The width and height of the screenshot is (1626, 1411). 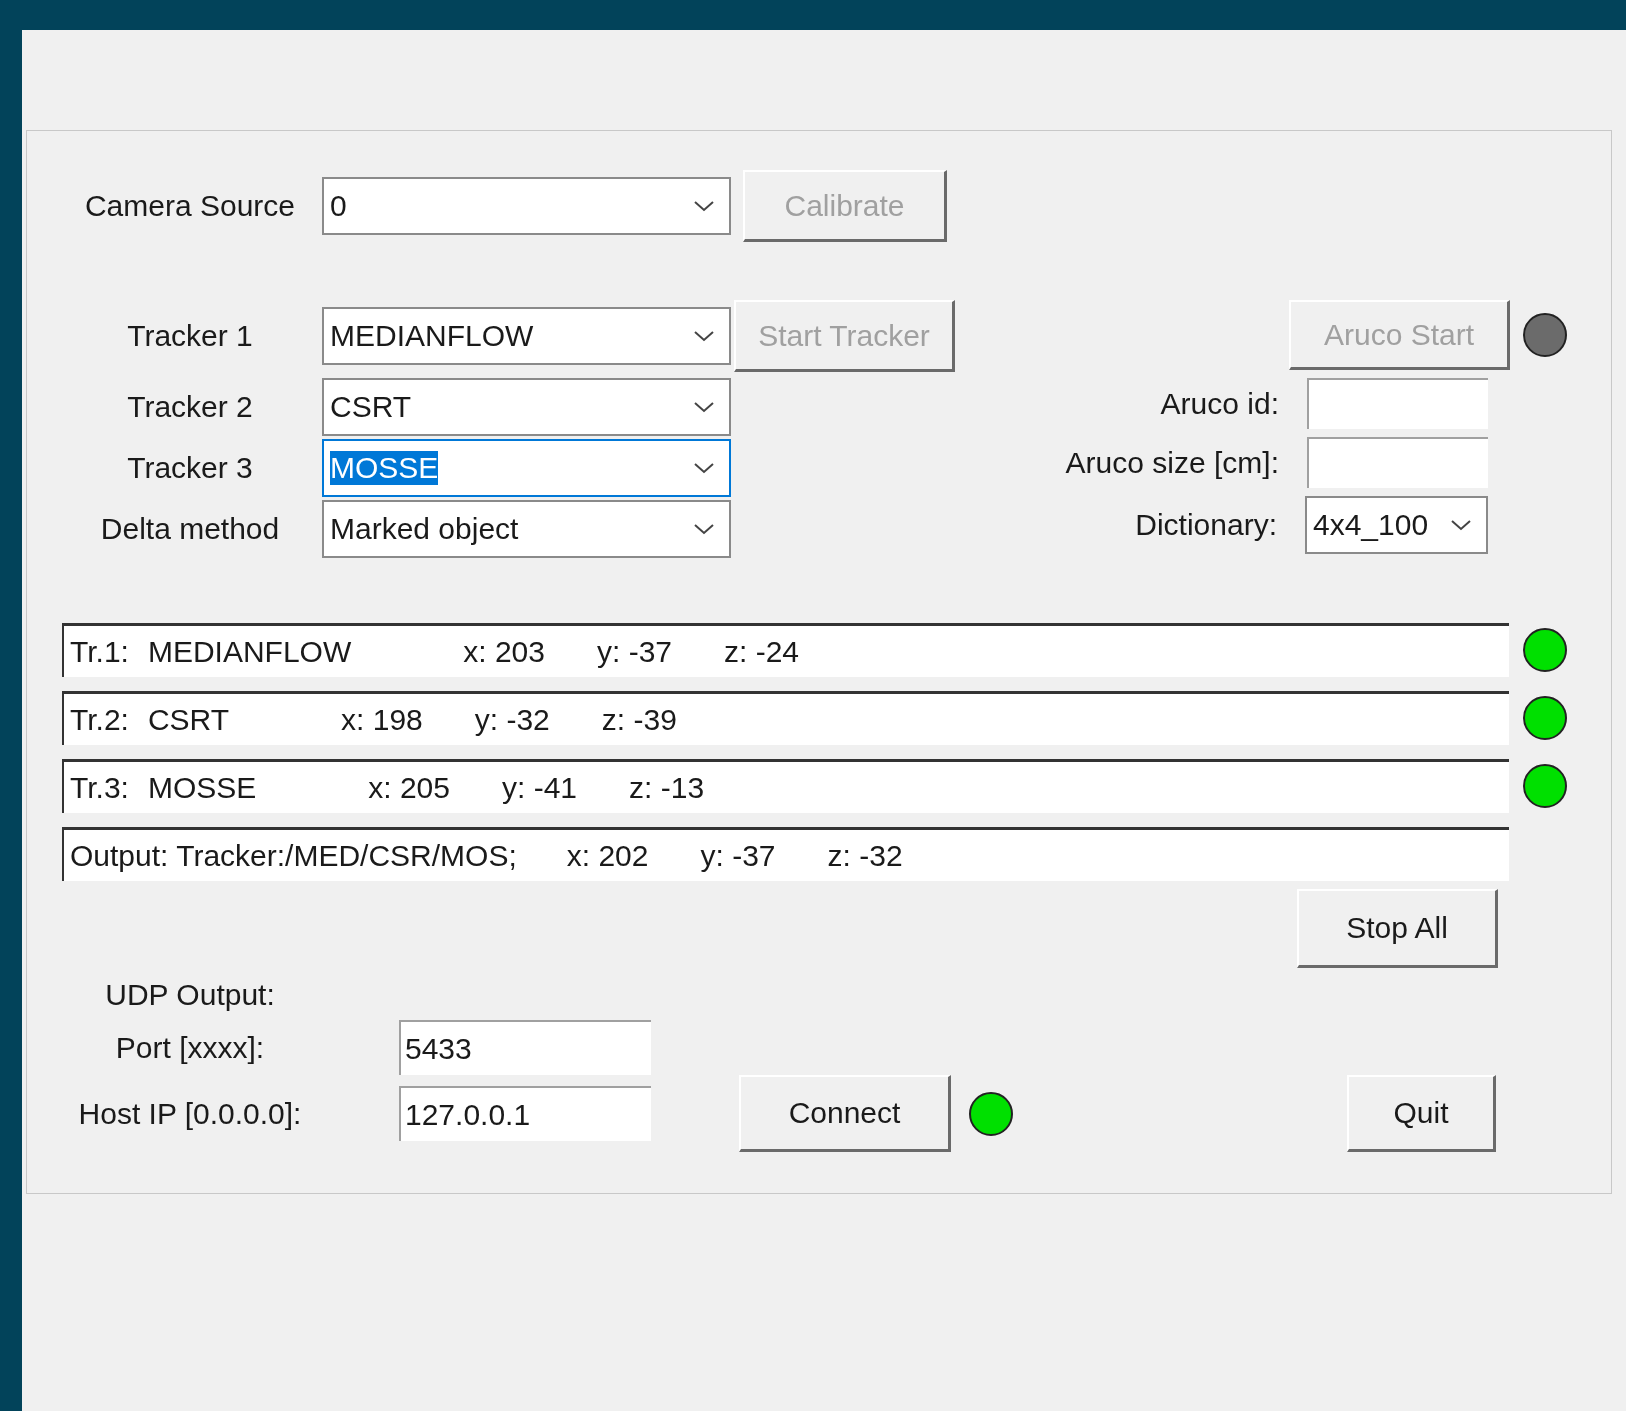 What do you see at coordinates (190, 995) in the screenshot?
I see `section-label: UDP Output:` at bounding box center [190, 995].